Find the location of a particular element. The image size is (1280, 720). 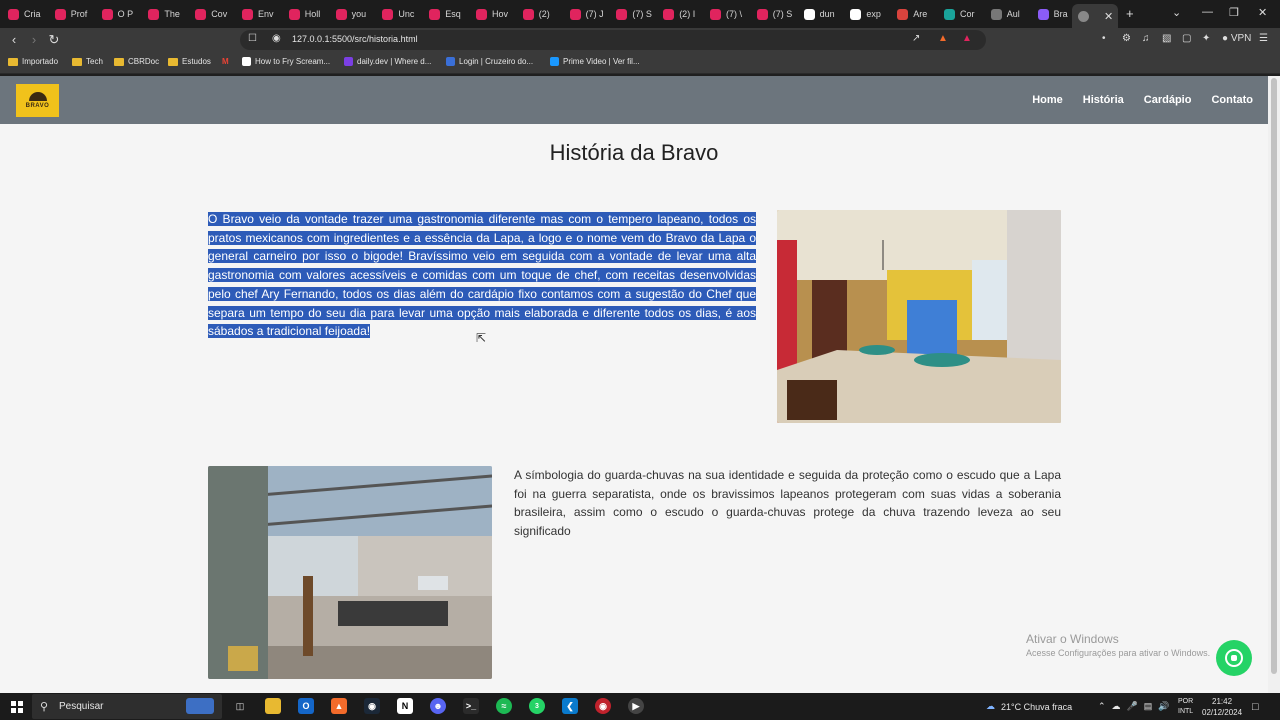

tab-label: Unc is located at coordinates (406, 14).